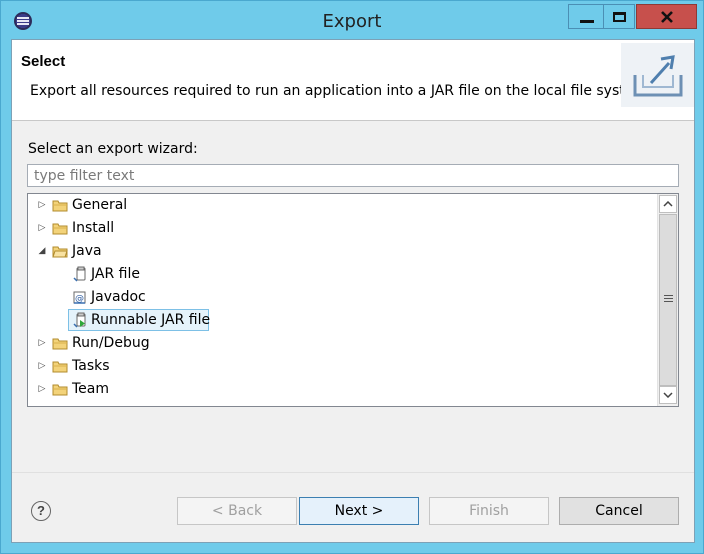  Describe the element at coordinates (100, 205) in the screenshot. I see `tree-item-label: General` at that location.